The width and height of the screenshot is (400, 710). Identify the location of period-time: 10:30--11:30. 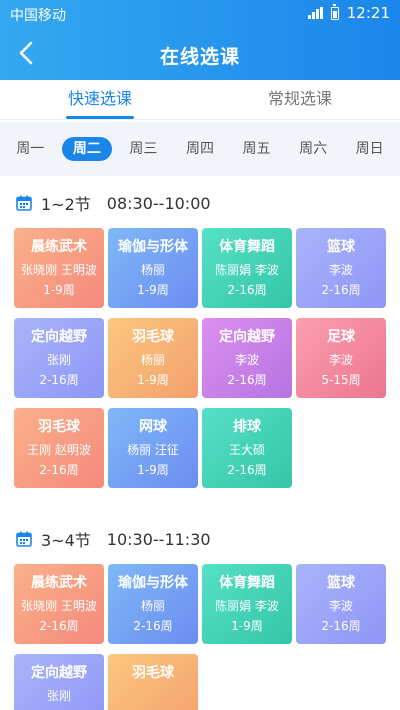
(158, 539).